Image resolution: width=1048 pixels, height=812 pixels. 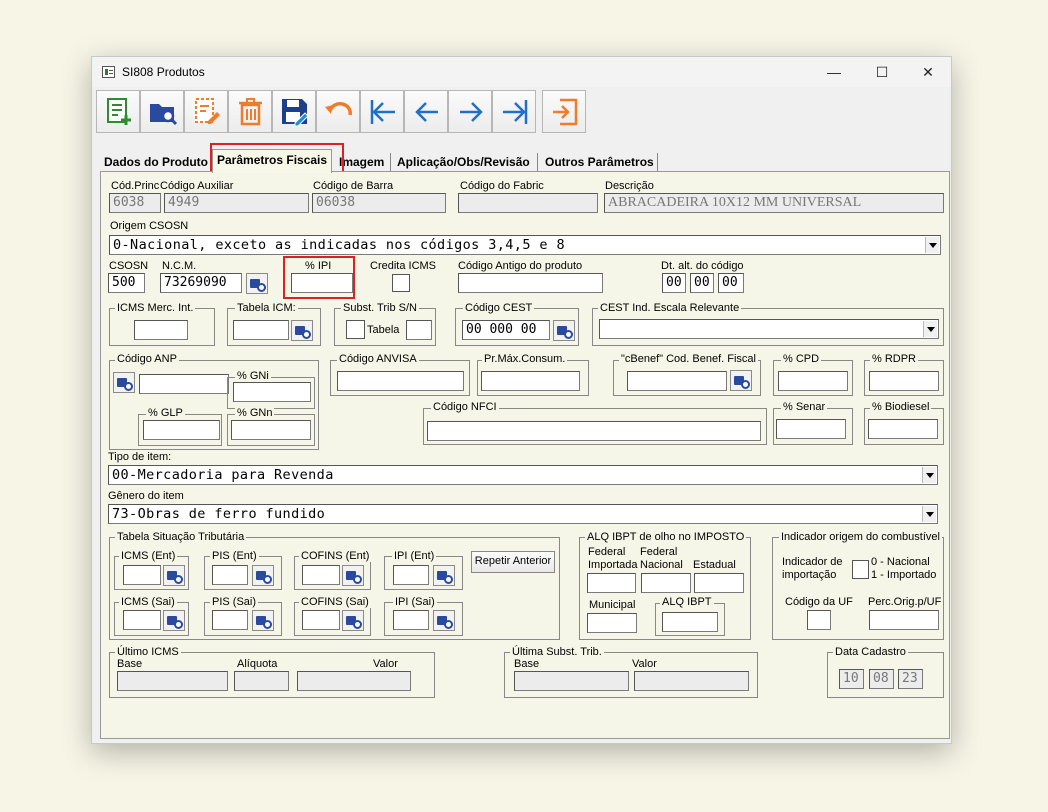 I want to click on tab-outros-parametros: Outros Parâmetros, so click(x=599, y=162).